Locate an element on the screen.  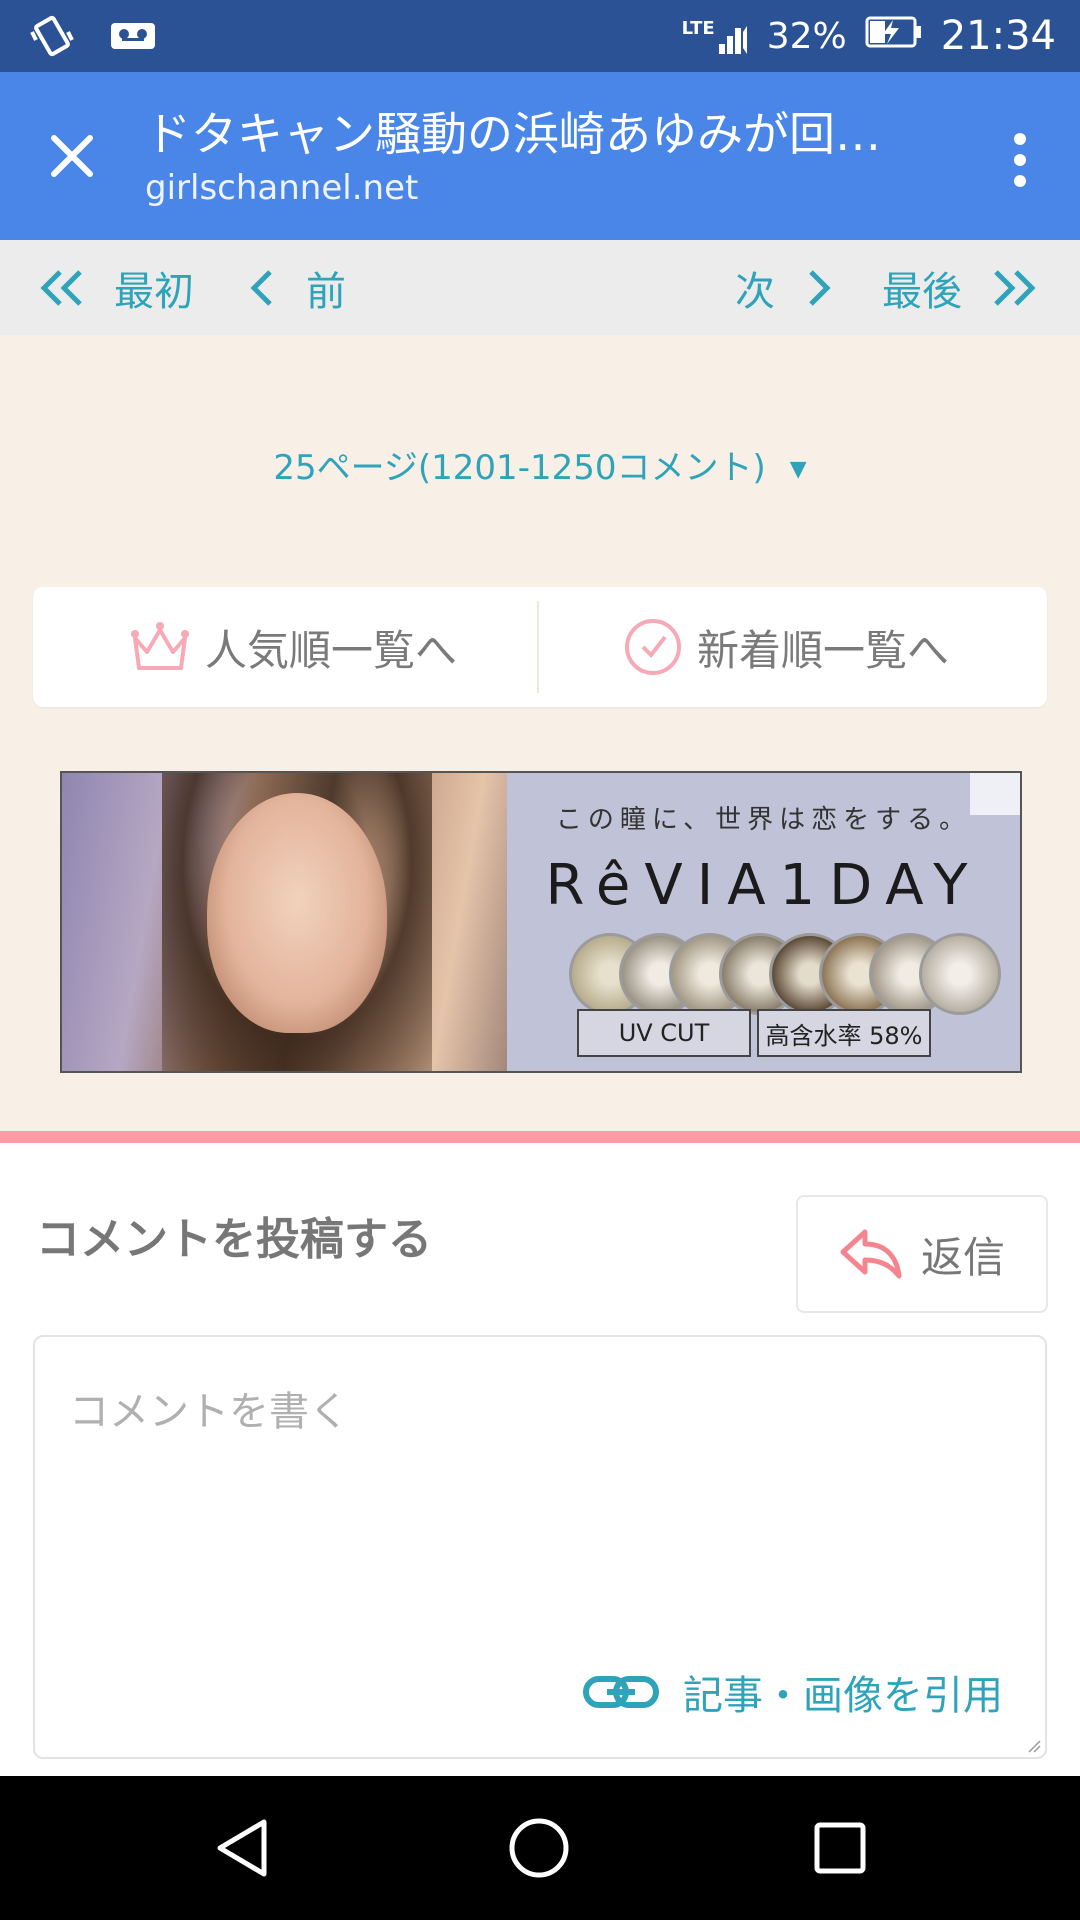
status-bar: LTE 32% 21:34 is located at coordinates (540, 36).